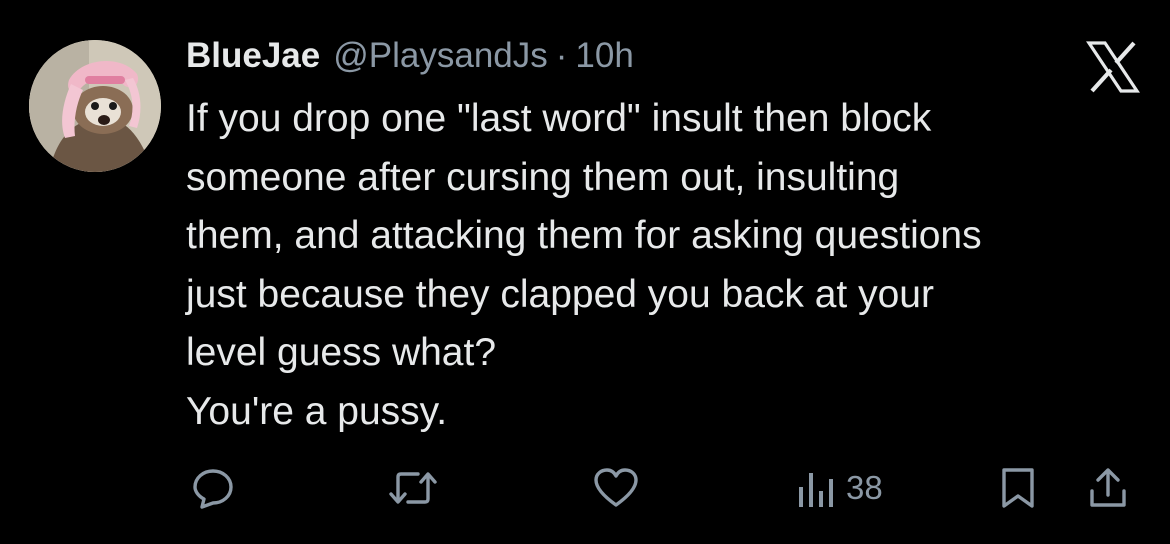  I want to click on tweet-header: BlueJae @PlaysandJs · 10h, so click(410, 61).